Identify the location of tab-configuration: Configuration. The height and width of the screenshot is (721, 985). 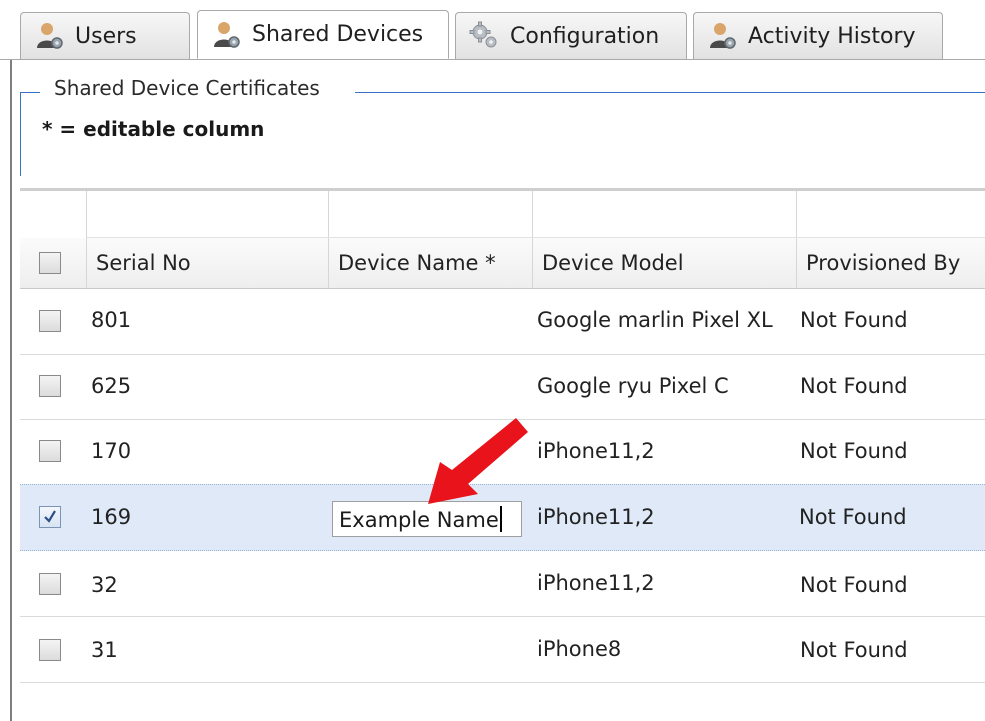
(571, 35).